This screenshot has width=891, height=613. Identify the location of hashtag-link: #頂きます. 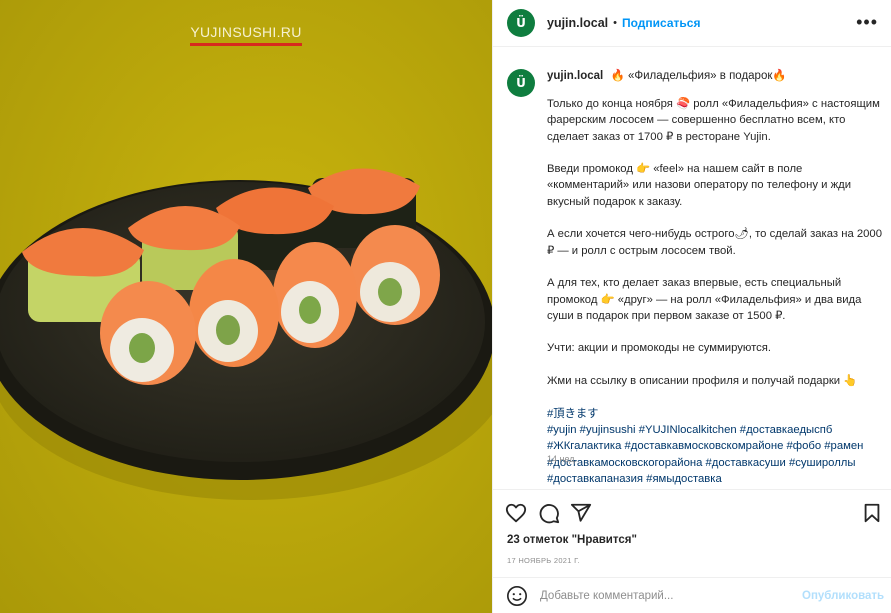
(572, 414).